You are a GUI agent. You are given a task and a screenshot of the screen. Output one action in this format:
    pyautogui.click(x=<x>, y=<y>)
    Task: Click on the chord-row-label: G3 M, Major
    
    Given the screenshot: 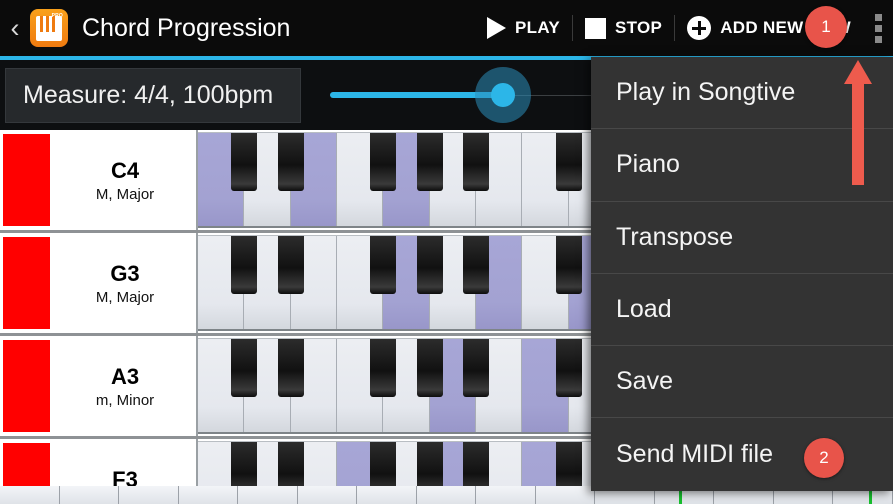 What is the action you would take?
    pyautogui.click(x=125, y=283)
    